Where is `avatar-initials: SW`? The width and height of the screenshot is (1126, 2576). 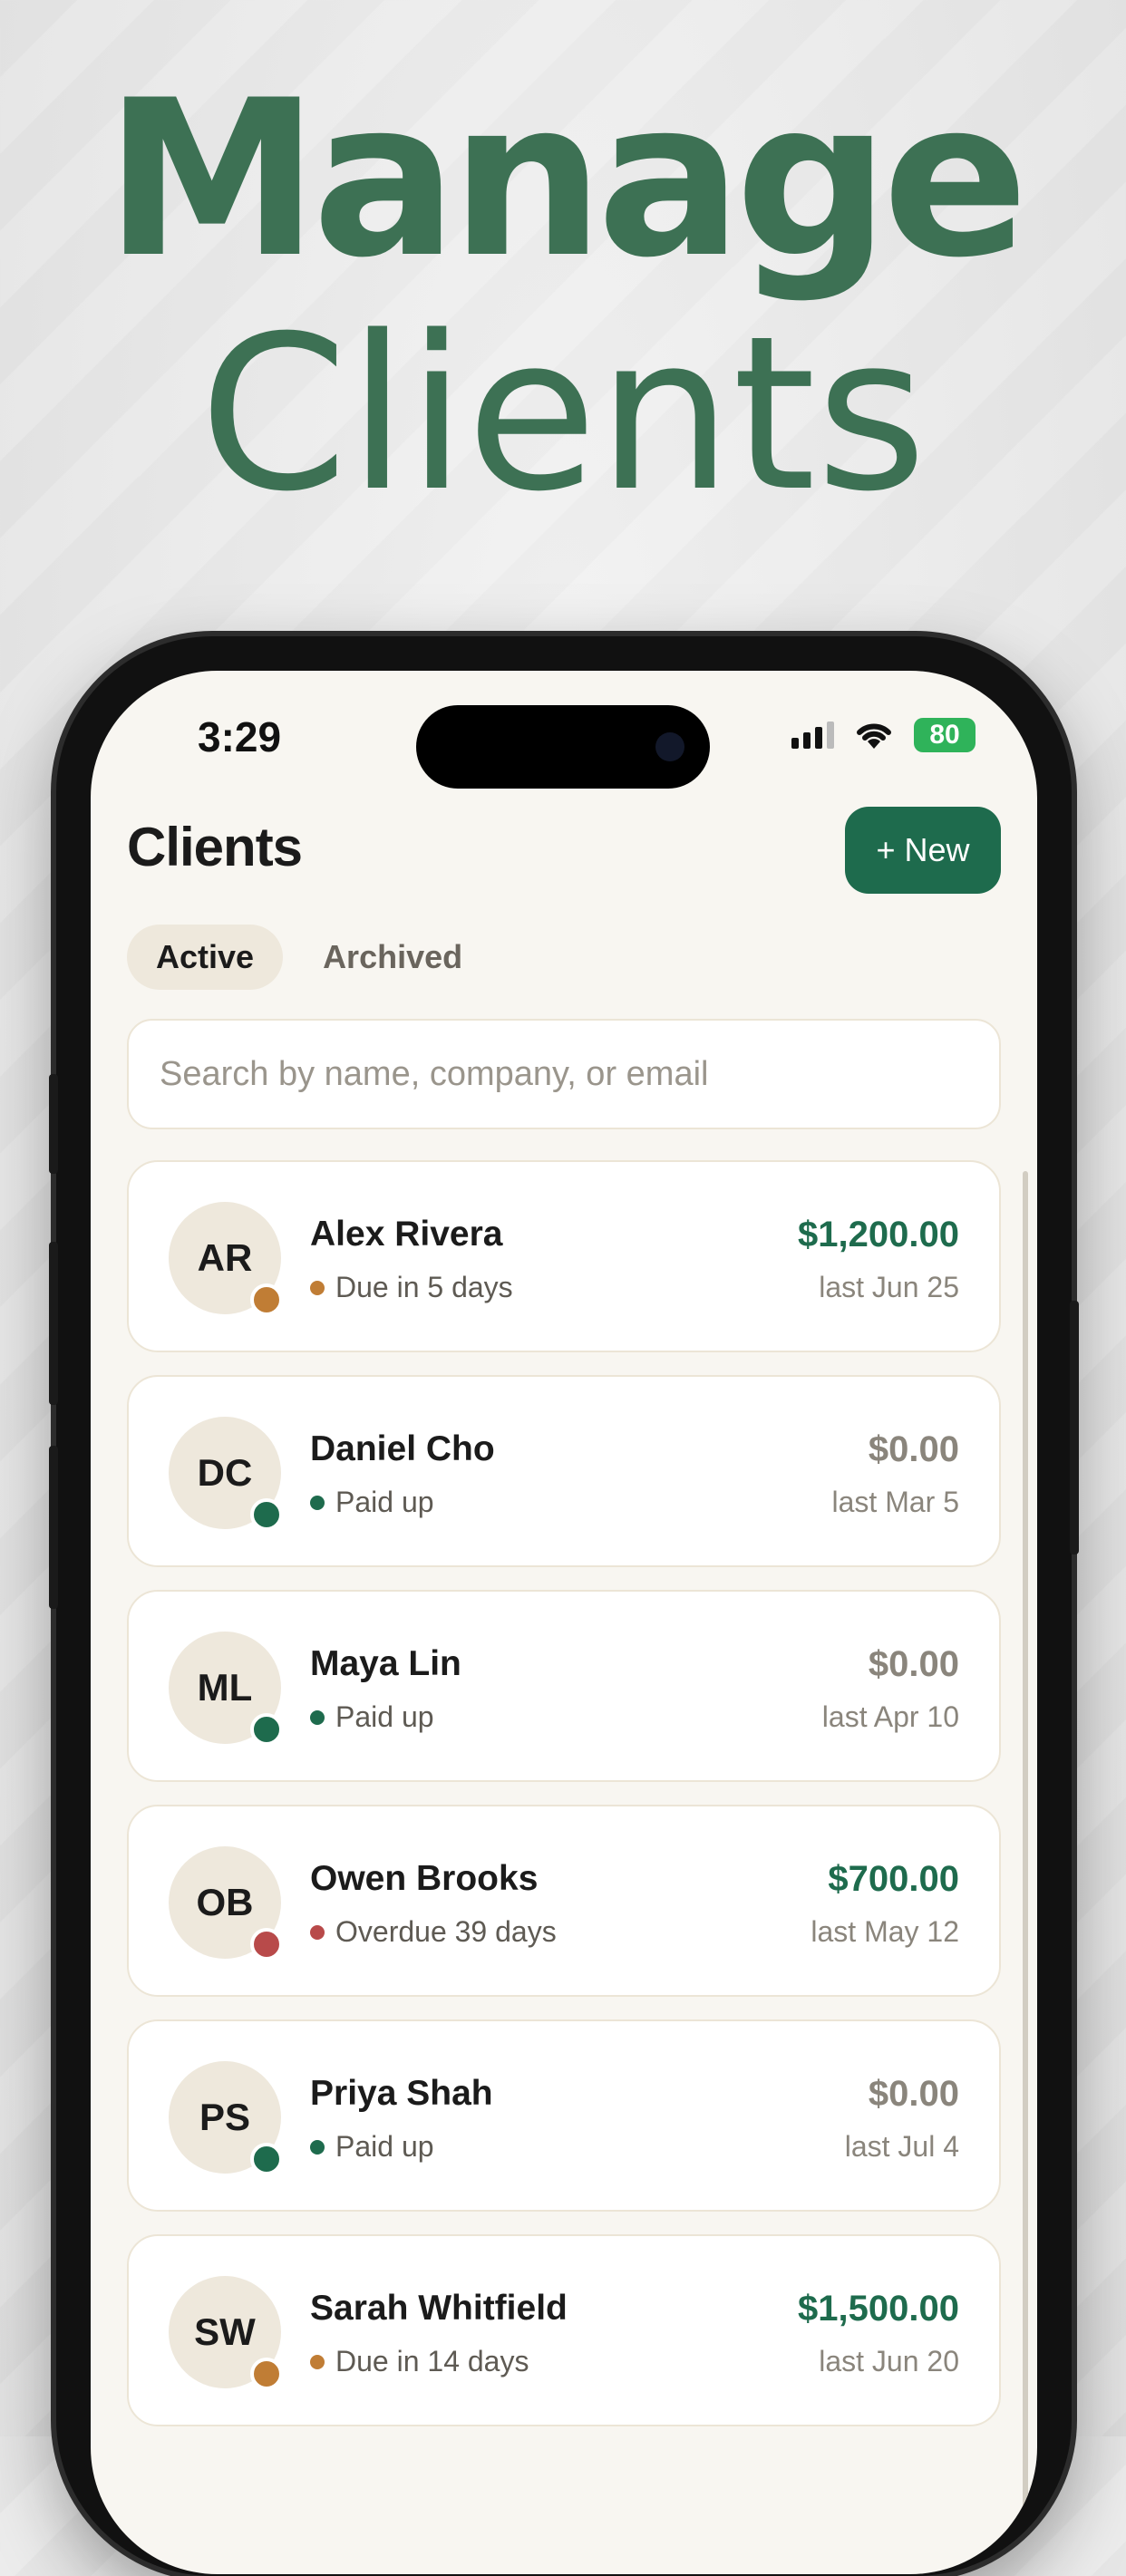
avatar-initials: SW is located at coordinates (225, 2331).